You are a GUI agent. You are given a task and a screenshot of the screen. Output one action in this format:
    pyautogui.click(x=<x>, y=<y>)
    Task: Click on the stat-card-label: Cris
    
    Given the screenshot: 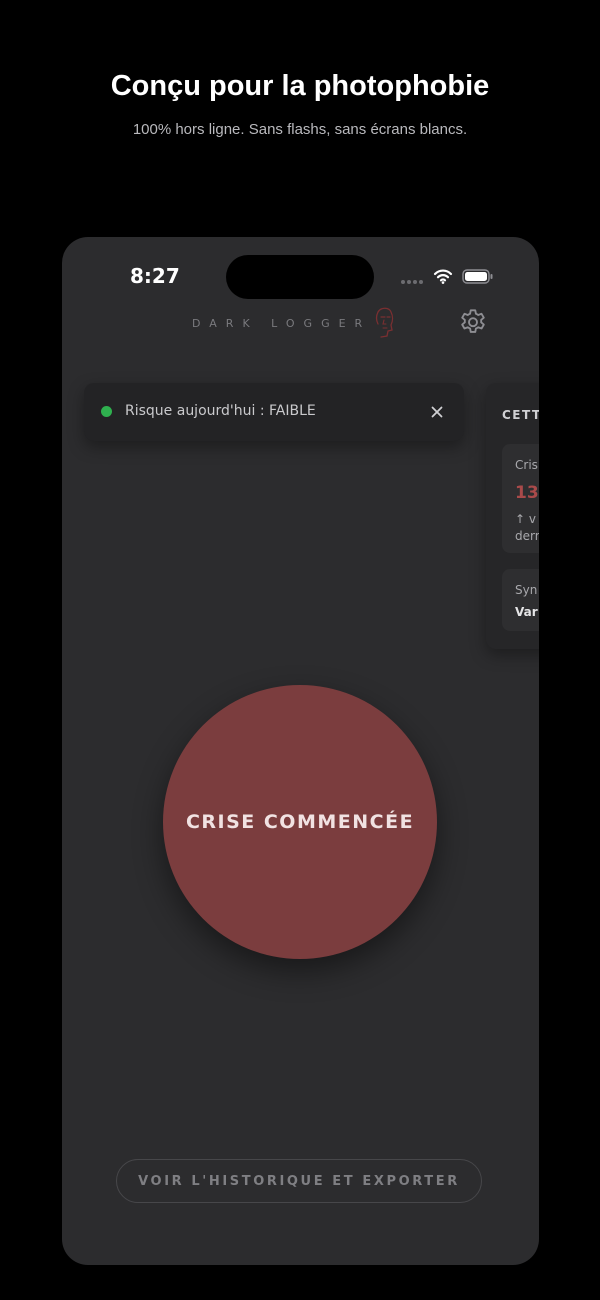 What is the action you would take?
    pyautogui.click(x=526, y=465)
    